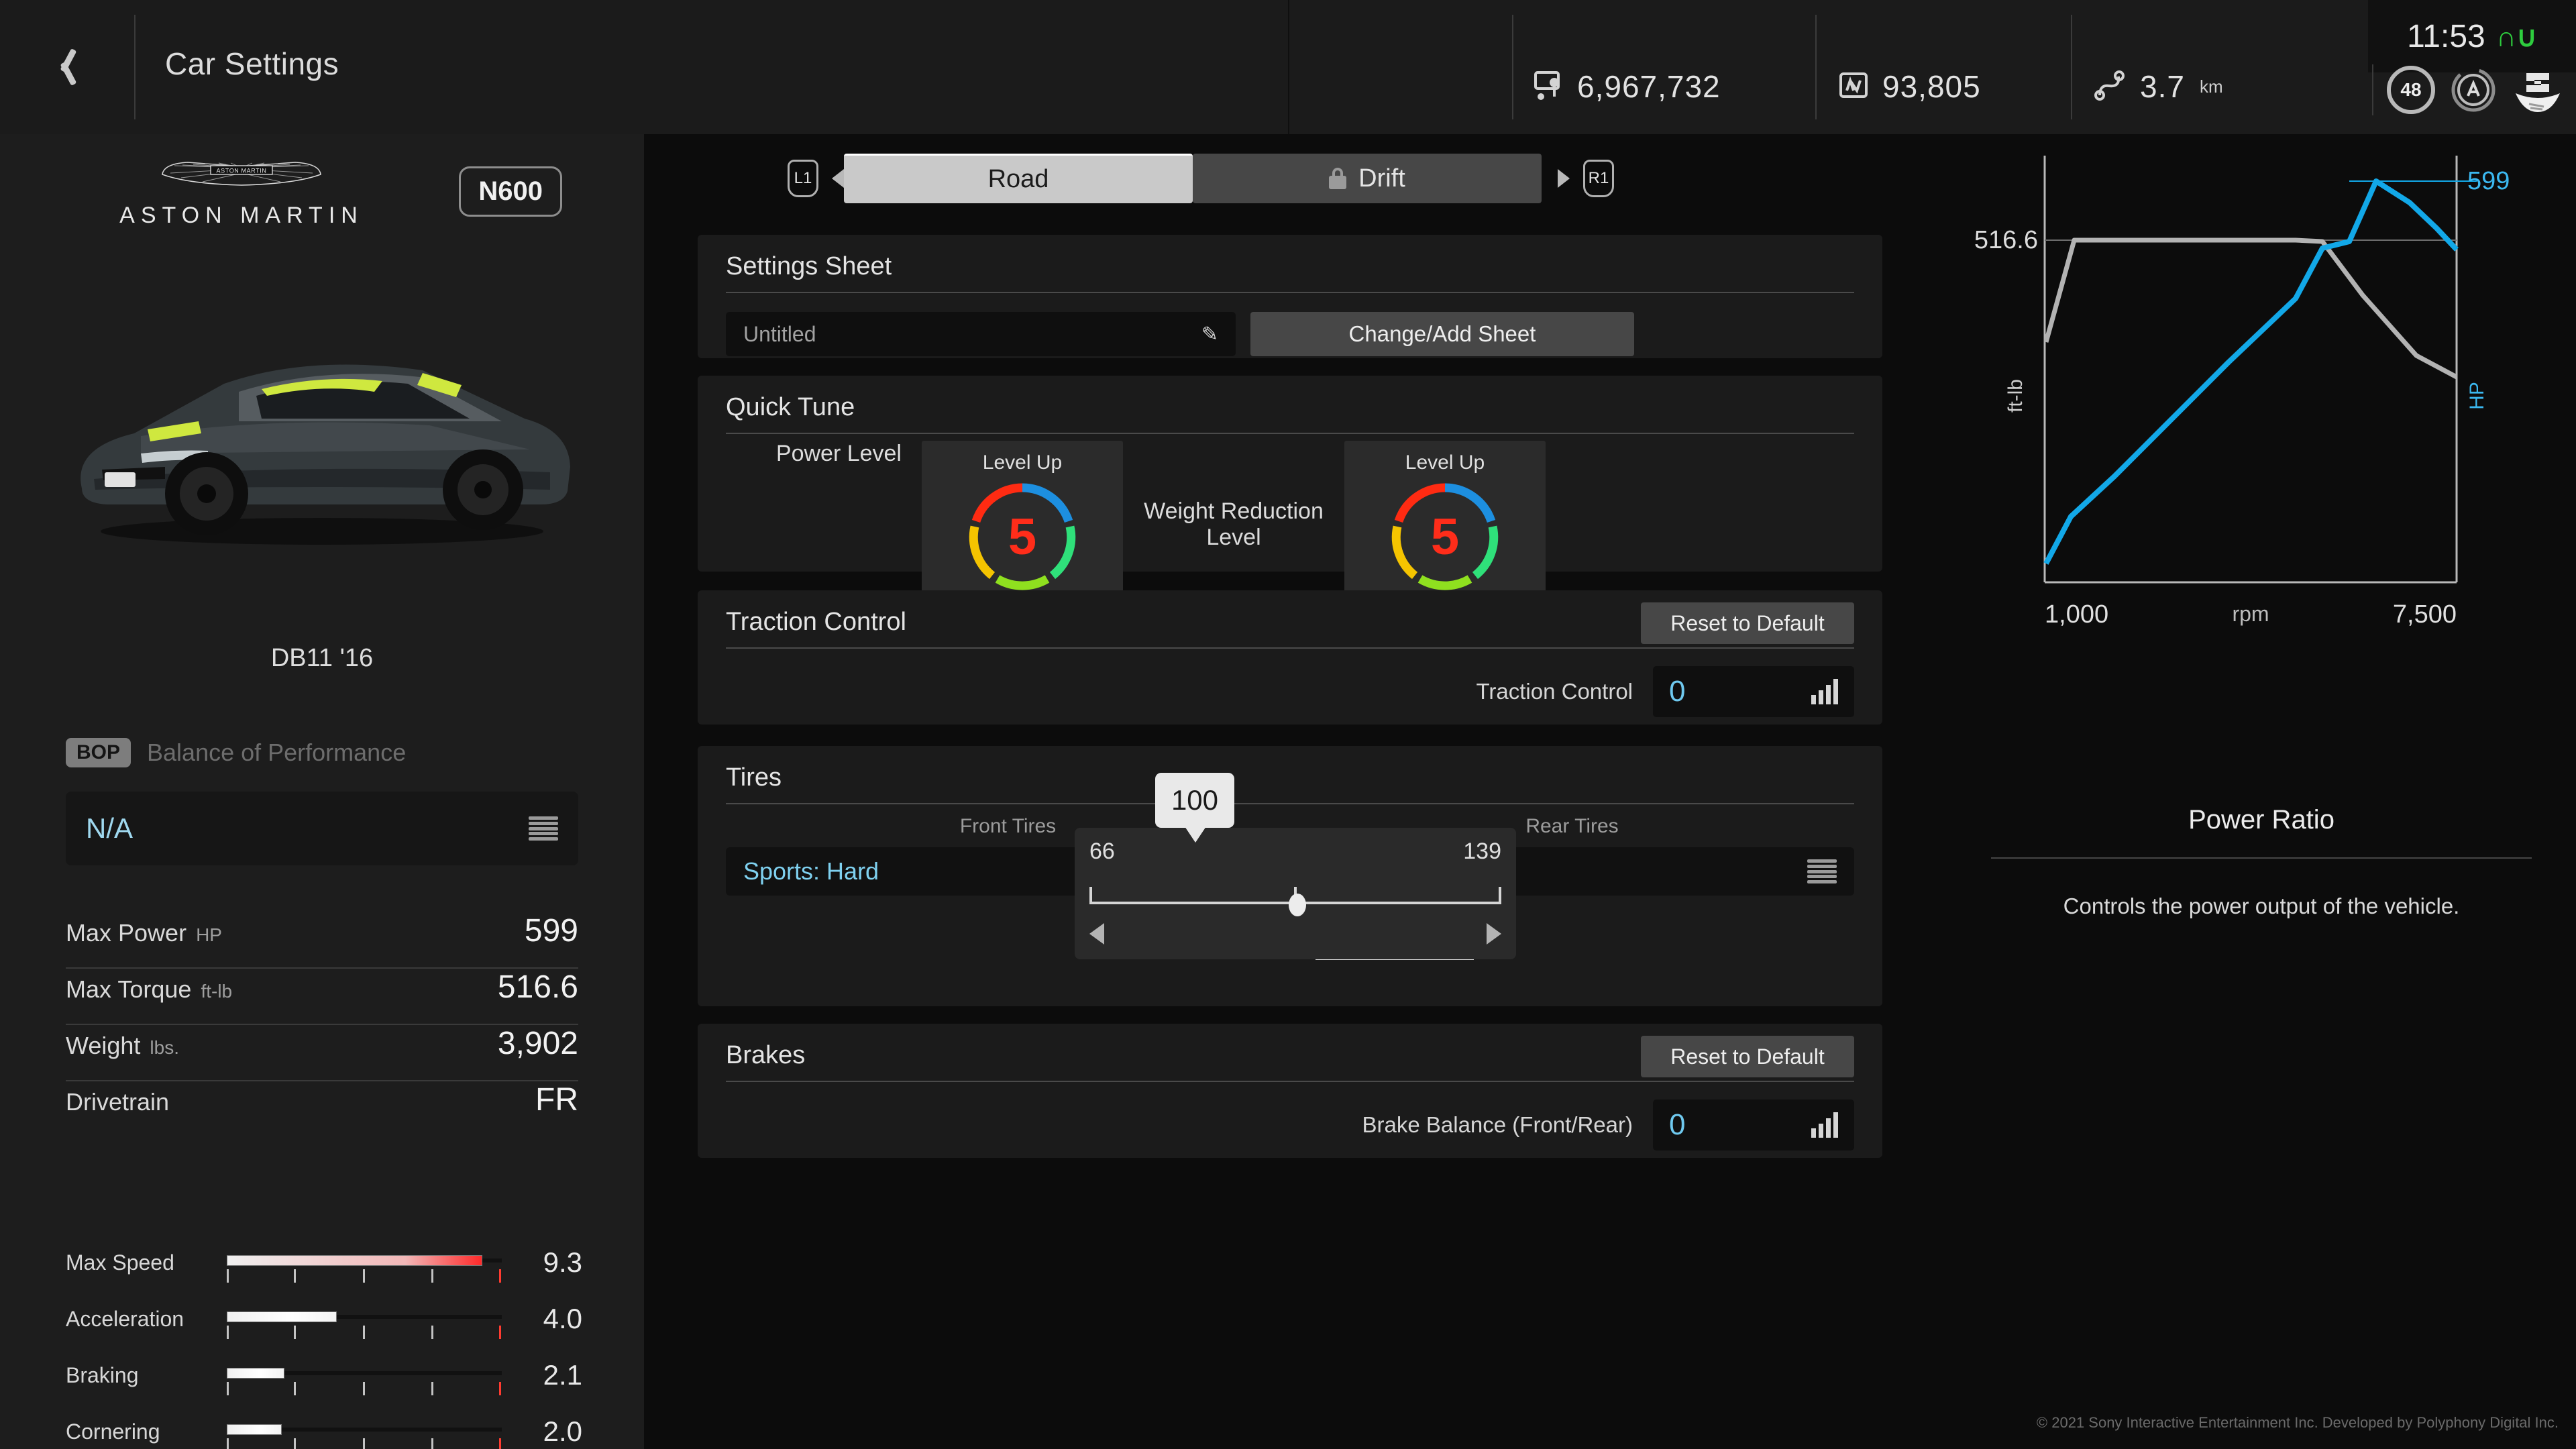 Image resolution: width=2576 pixels, height=1449 pixels. Describe the element at coordinates (2162, 86) in the screenshot. I see `distance-value: 3.7` at that location.